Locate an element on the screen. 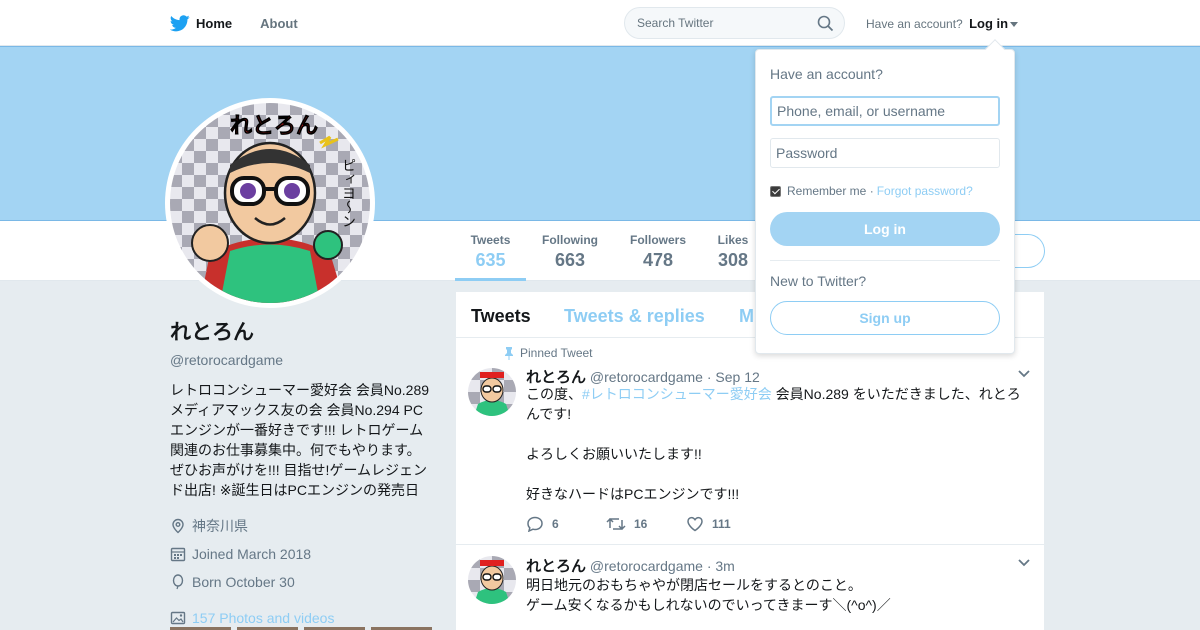 The height and width of the screenshot is (630, 1200). search-icon is located at coordinates (825, 23).